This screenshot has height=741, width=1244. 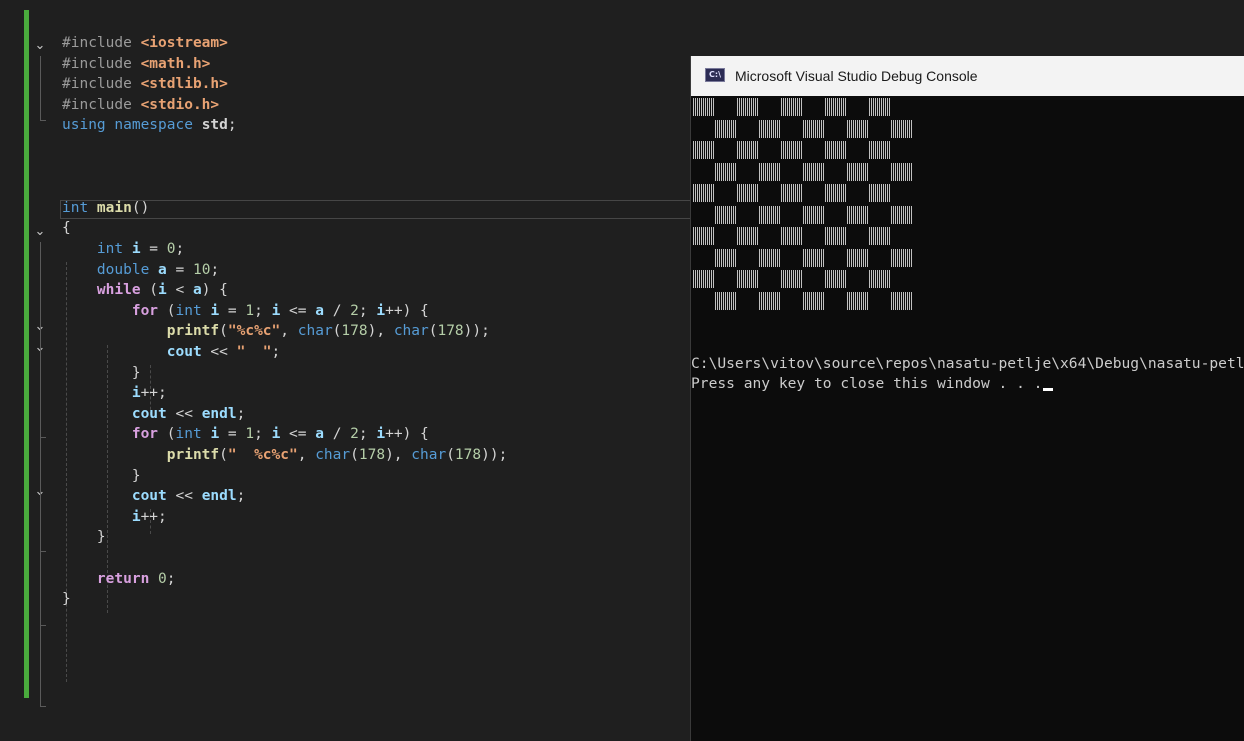 I want to click on code-line: int main(), so click(x=105, y=208).